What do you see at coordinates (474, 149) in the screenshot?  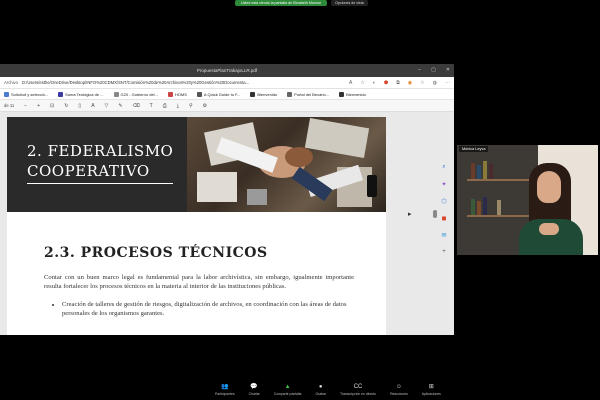 I see `participant-name: Mónica Leyva` at bounding box center [474, 149].